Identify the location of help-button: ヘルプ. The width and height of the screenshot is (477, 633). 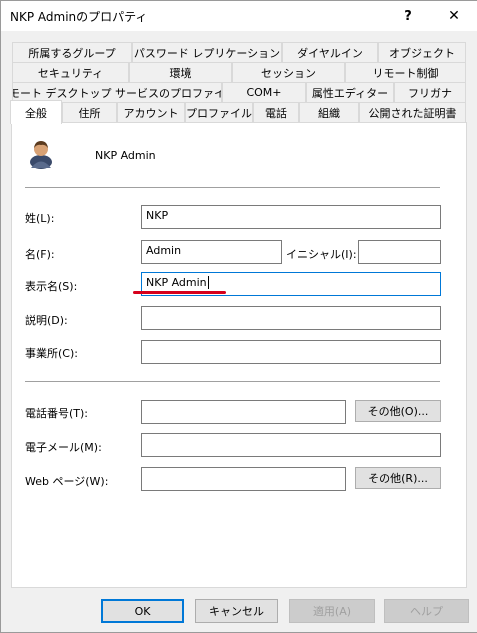
(426, 611).